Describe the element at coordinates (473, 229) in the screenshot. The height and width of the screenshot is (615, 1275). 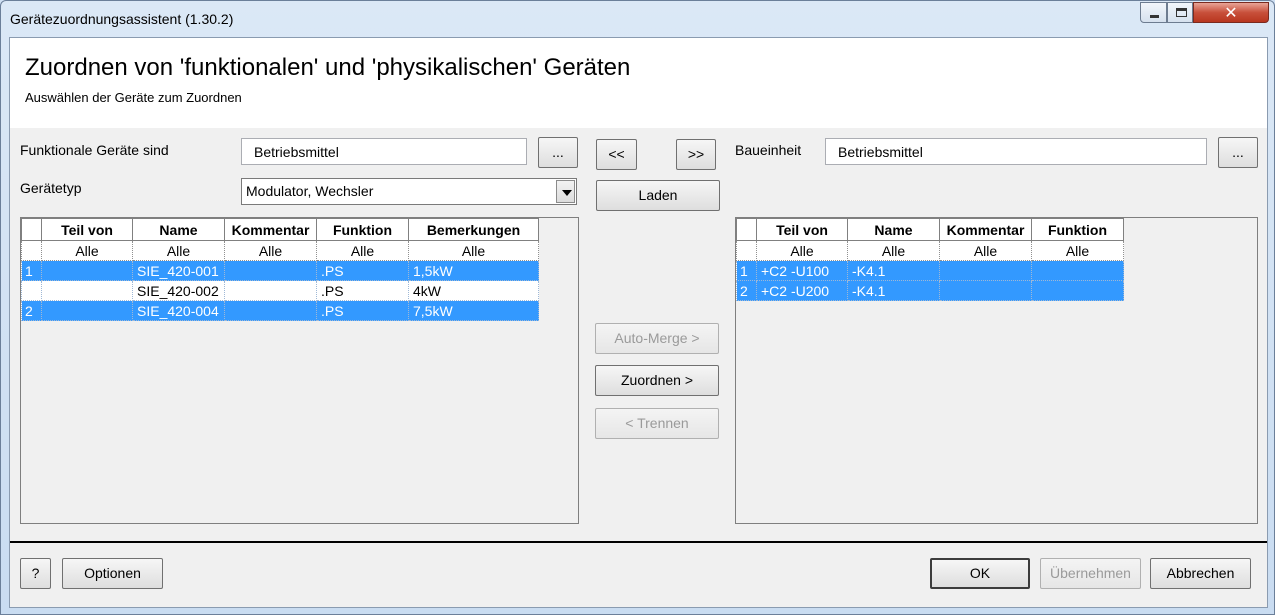
I see `column-header: Bemerkungen` at that location.